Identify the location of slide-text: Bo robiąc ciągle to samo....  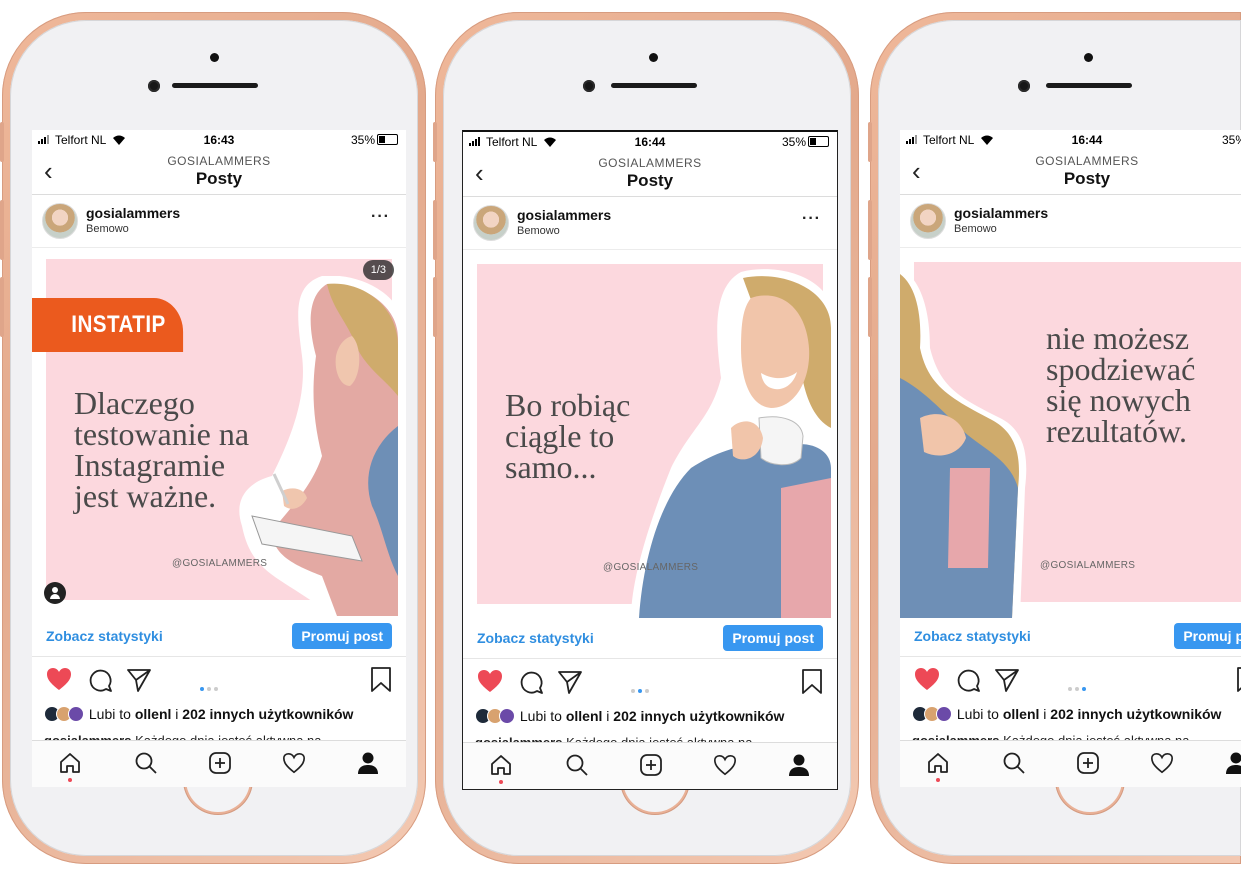
(567, 437).